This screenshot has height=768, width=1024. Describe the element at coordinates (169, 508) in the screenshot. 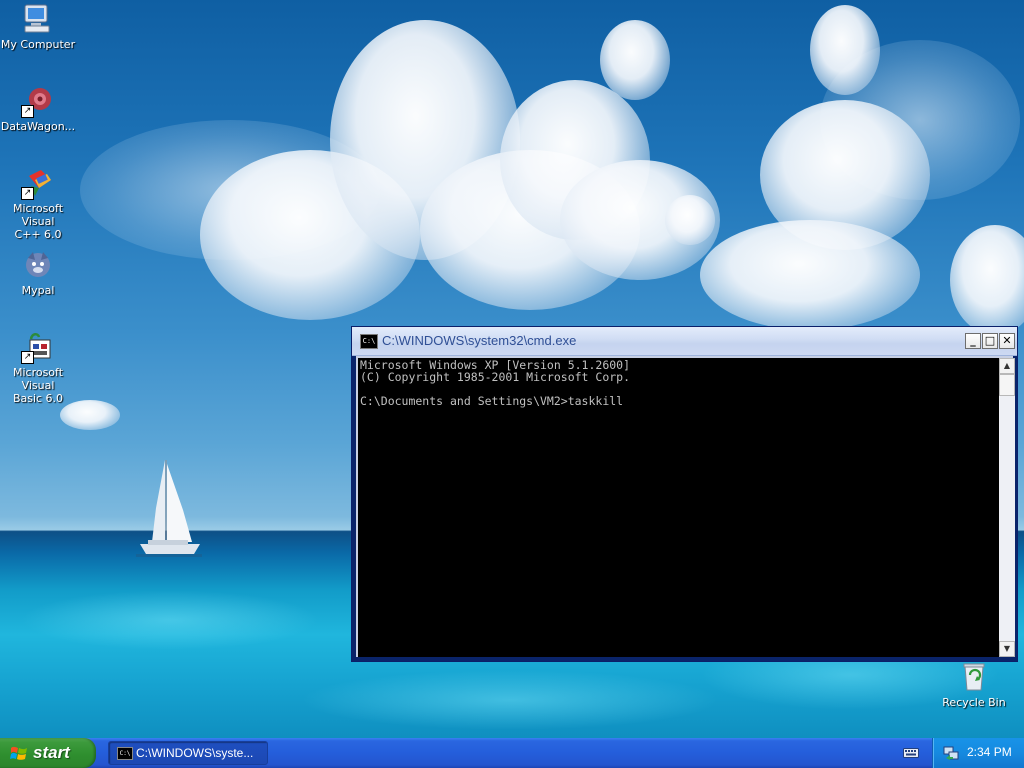

I see `sailboat-image` at that location.